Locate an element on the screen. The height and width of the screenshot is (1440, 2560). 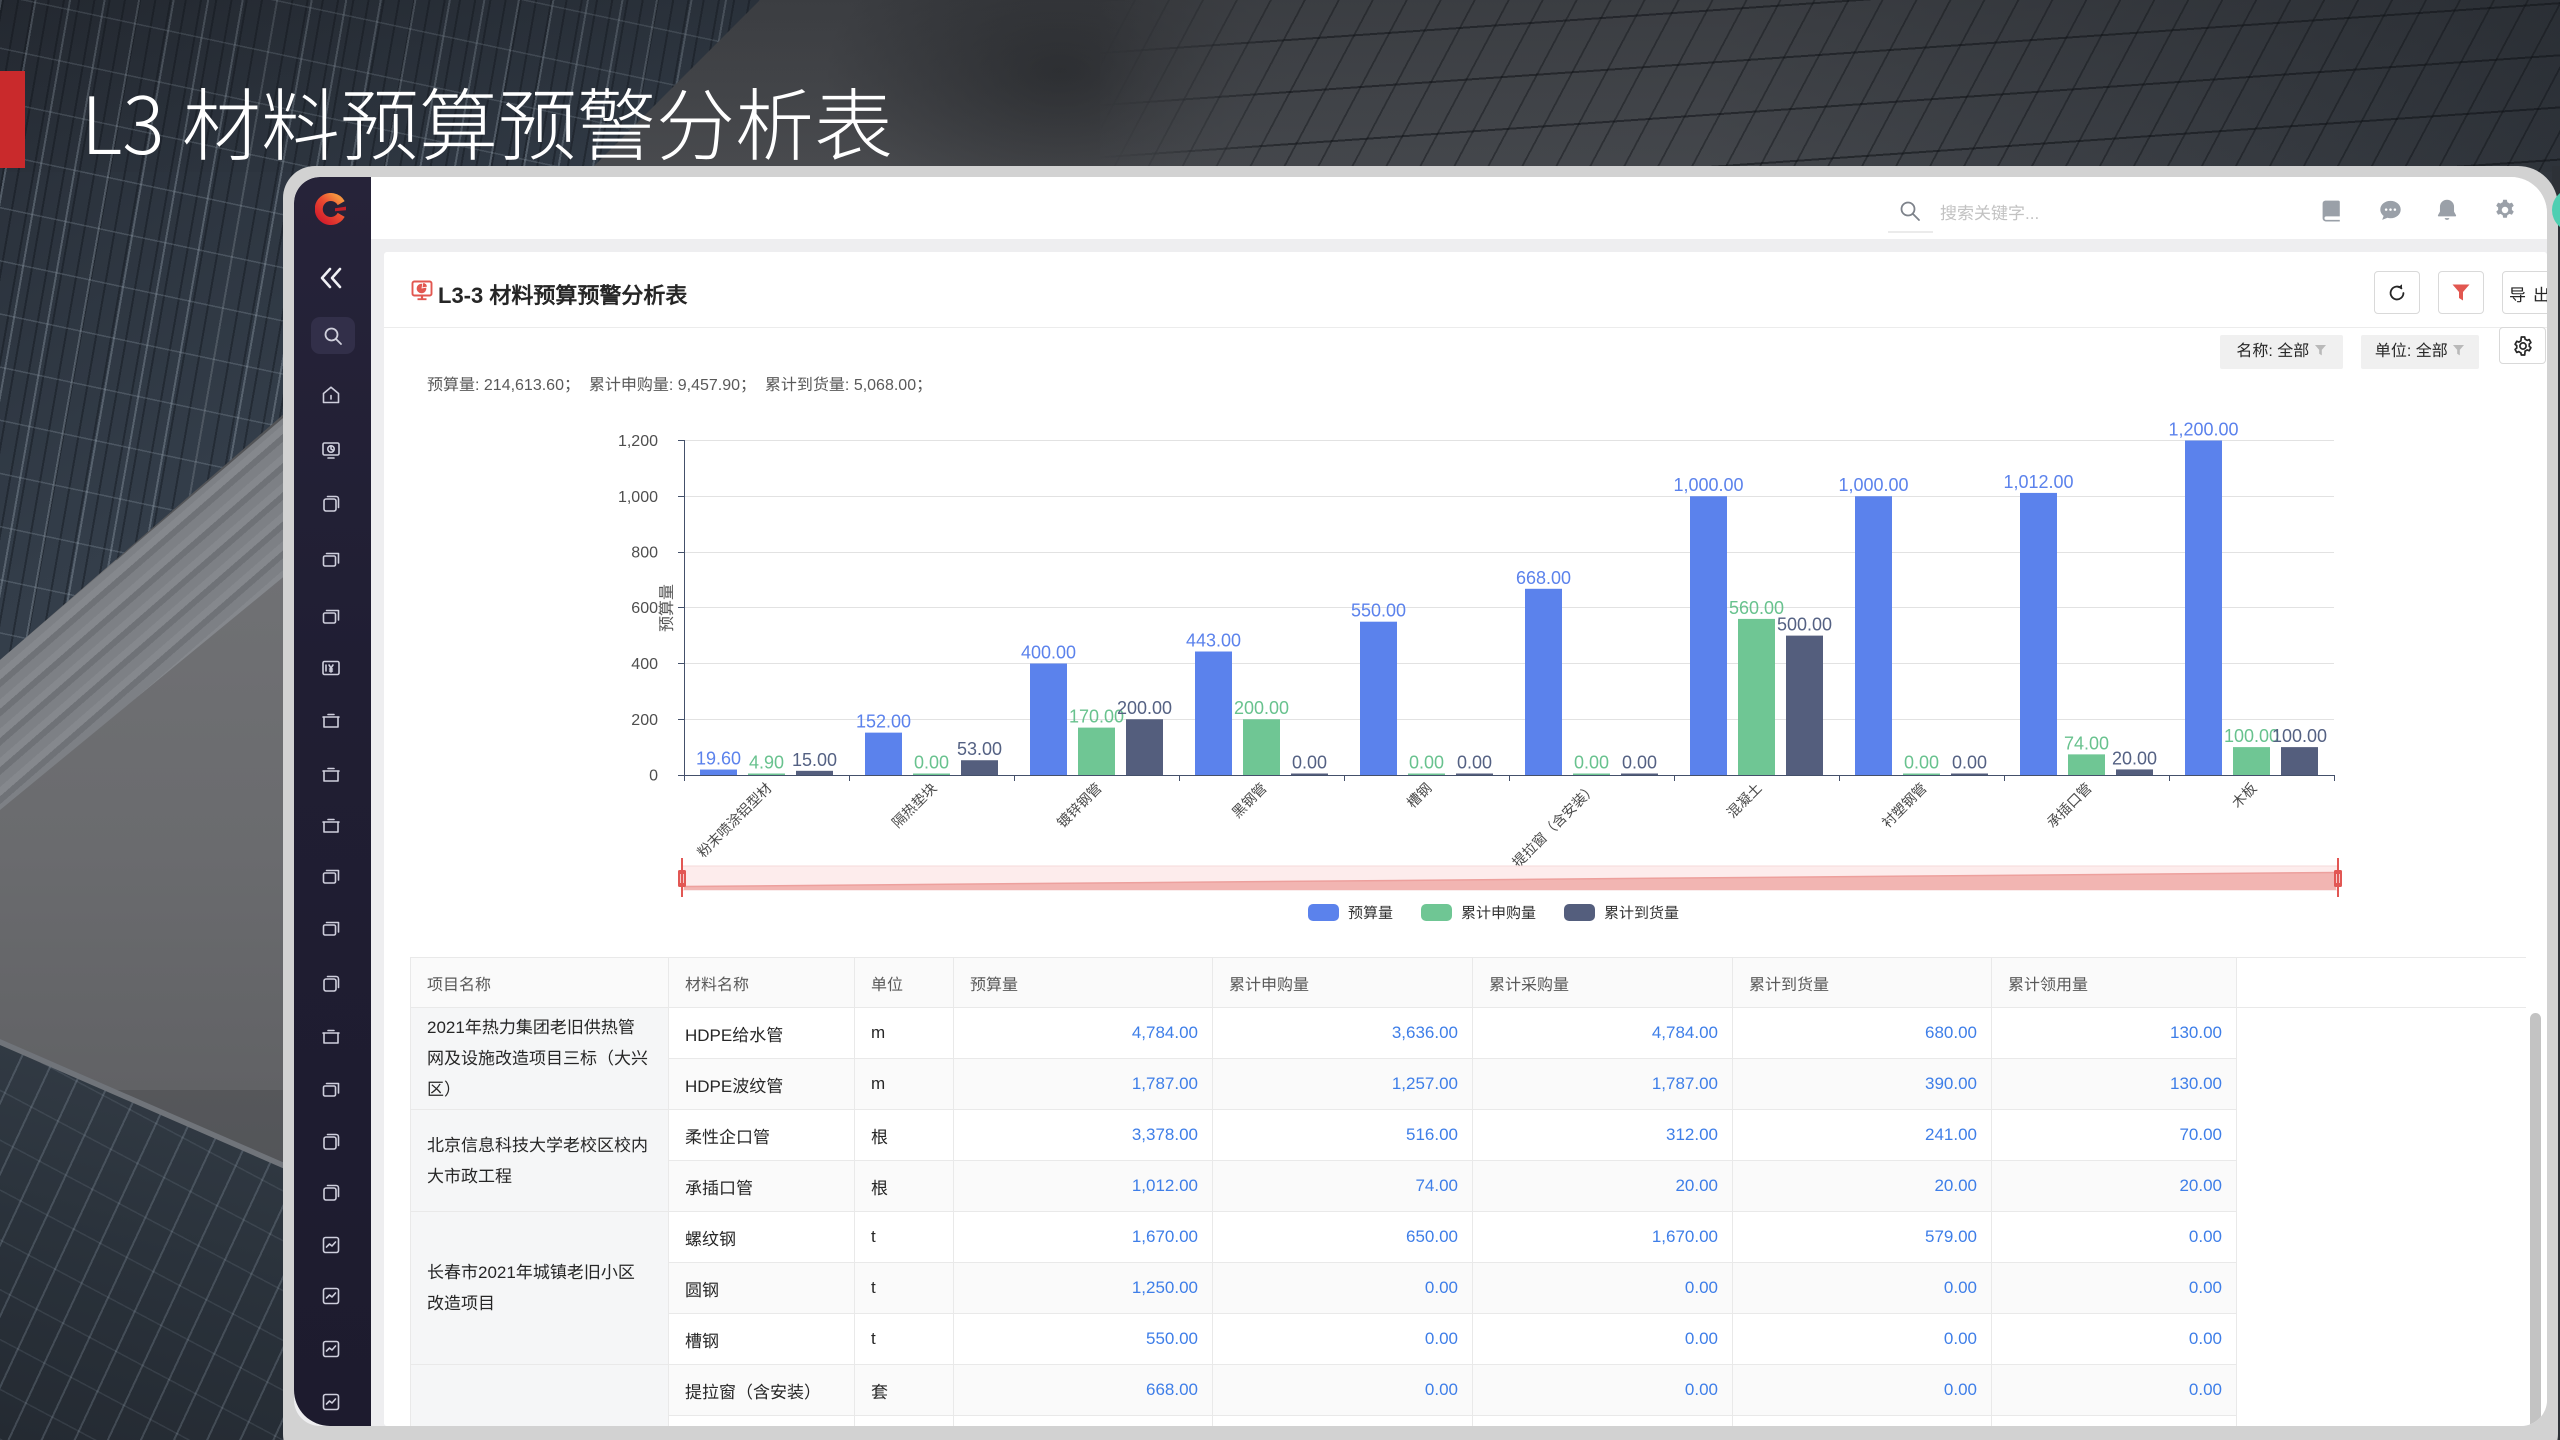
svg-text: 提拉窗（含安装） is located at coordinates (1554, 825).